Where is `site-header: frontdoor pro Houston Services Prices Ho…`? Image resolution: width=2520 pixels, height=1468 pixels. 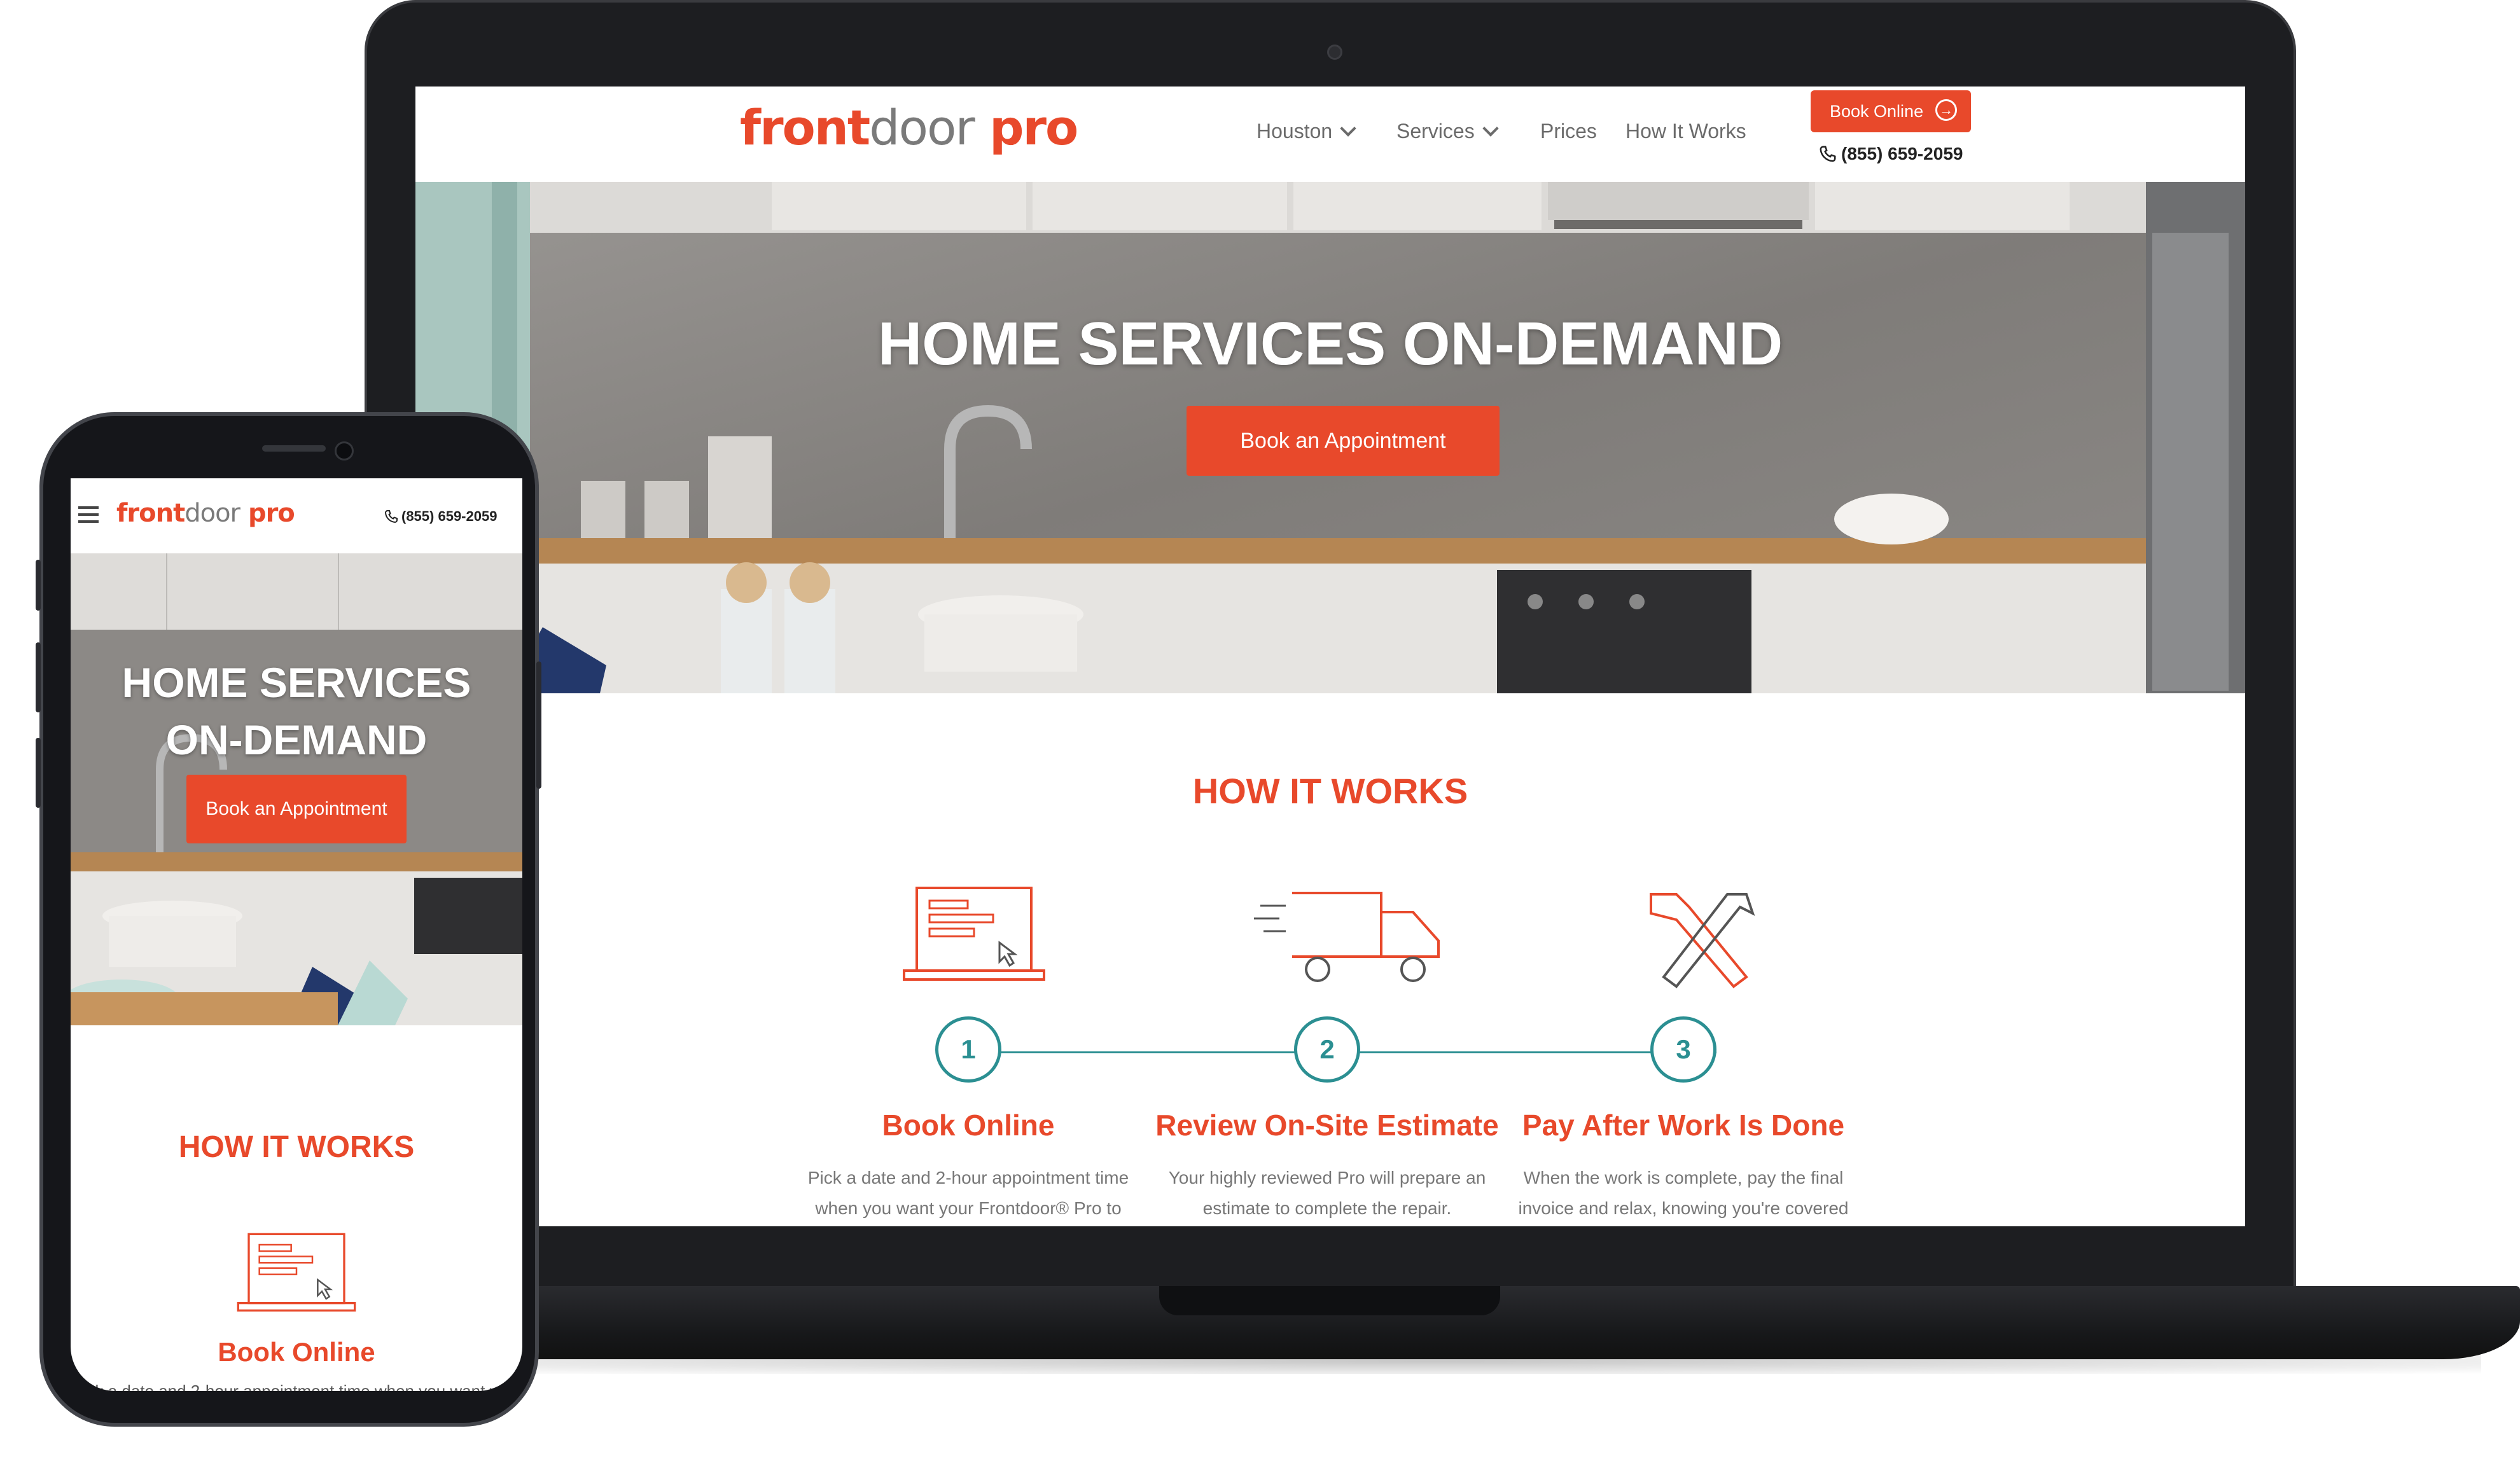
site-header: frontdoor pro Houston Services Prices Ho… is located at coordinates (1330, 134).